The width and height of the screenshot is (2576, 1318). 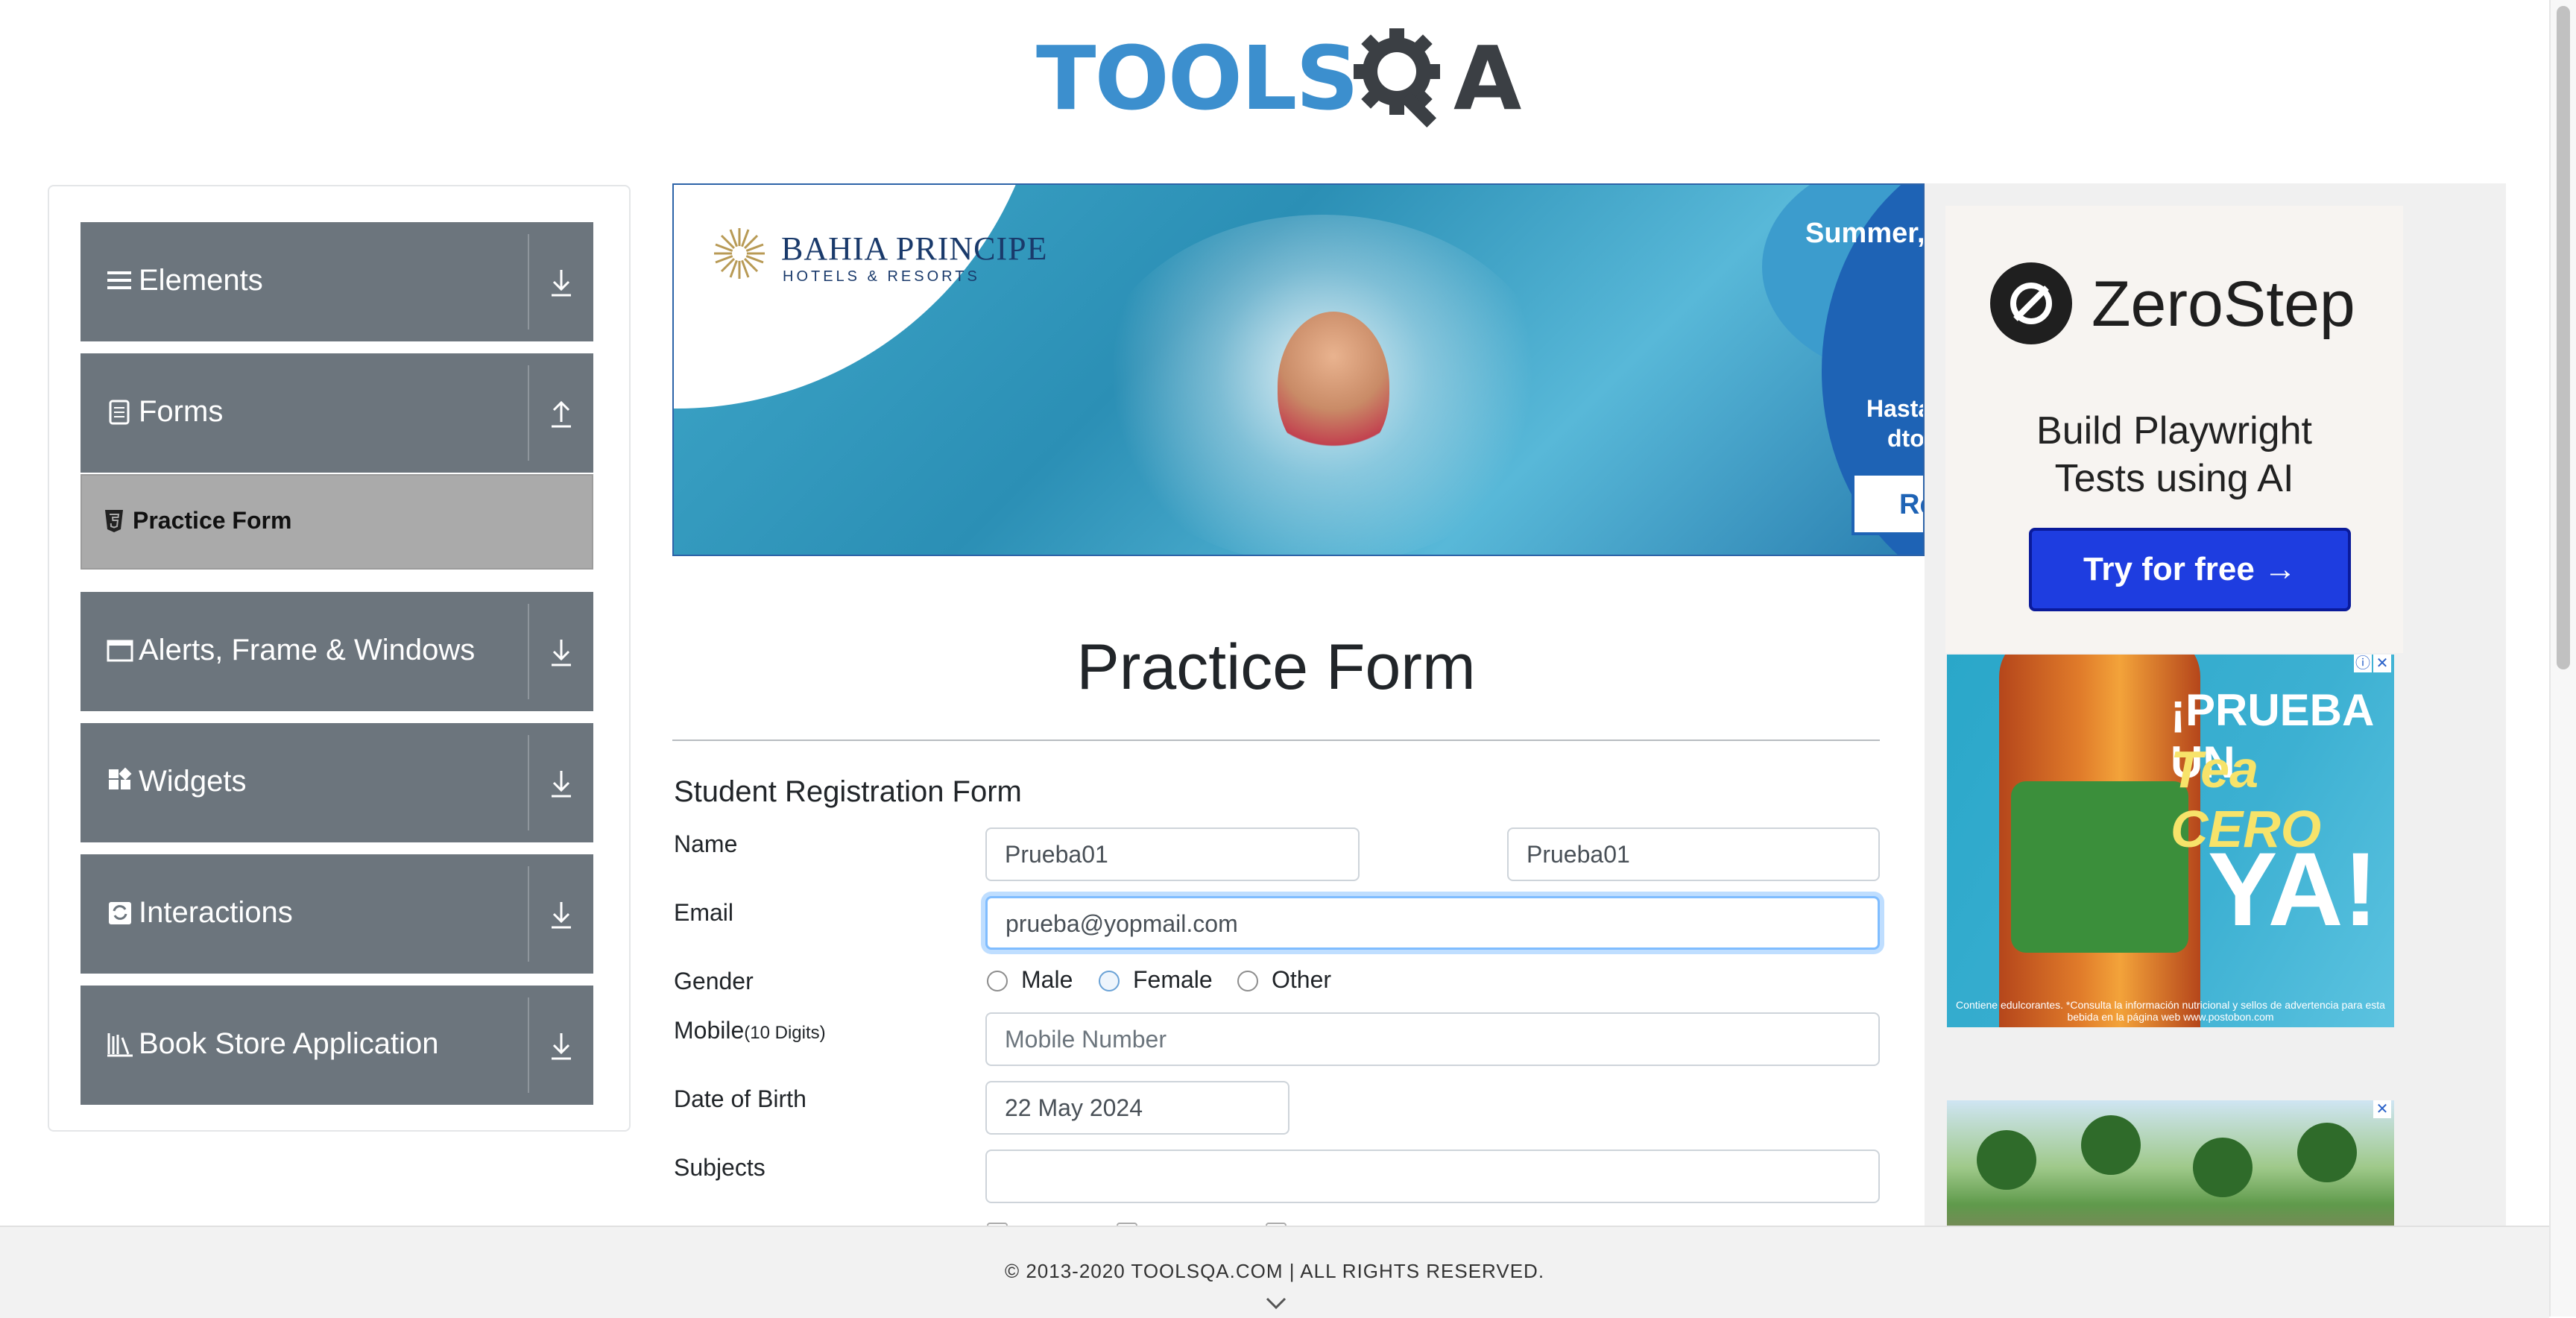 What do you see at coordinates (1247, 981) in the screenshot?
I see `gender-other-radio` at bounding box center [1247, 981].